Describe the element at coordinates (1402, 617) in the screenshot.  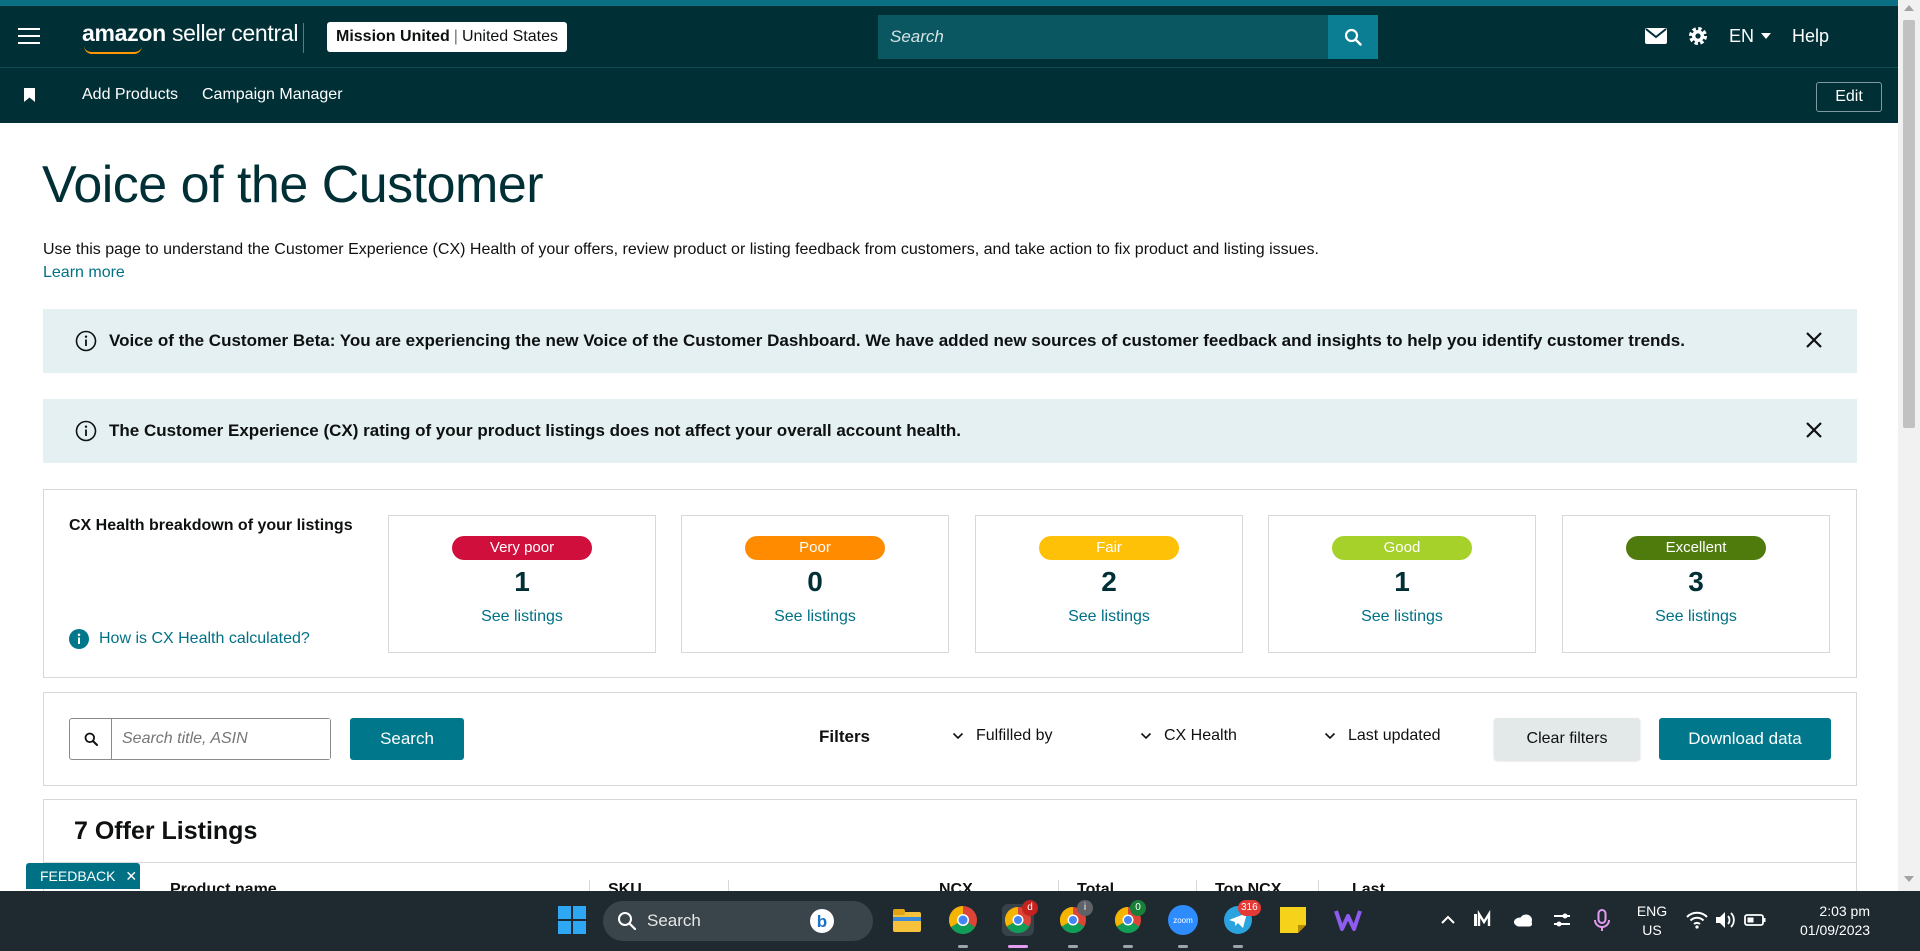
I see `see-listings-good: See listings` at that location.